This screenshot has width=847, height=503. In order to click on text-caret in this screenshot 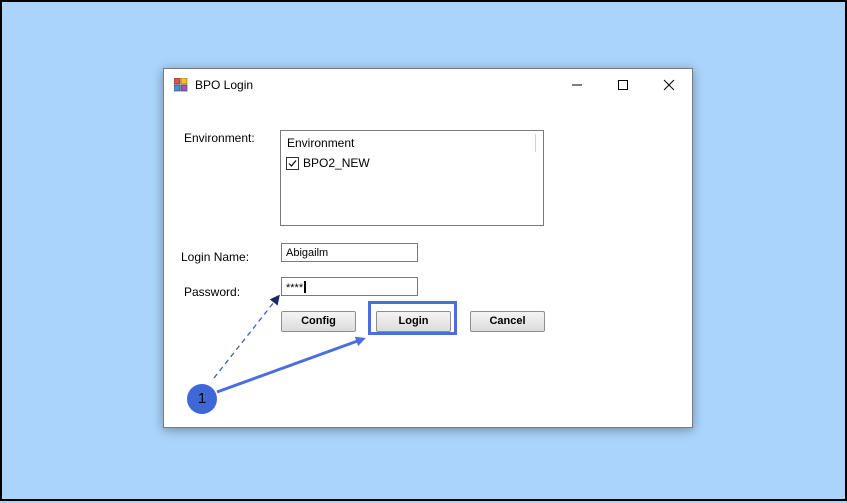, I will do `click(305, 287)`.